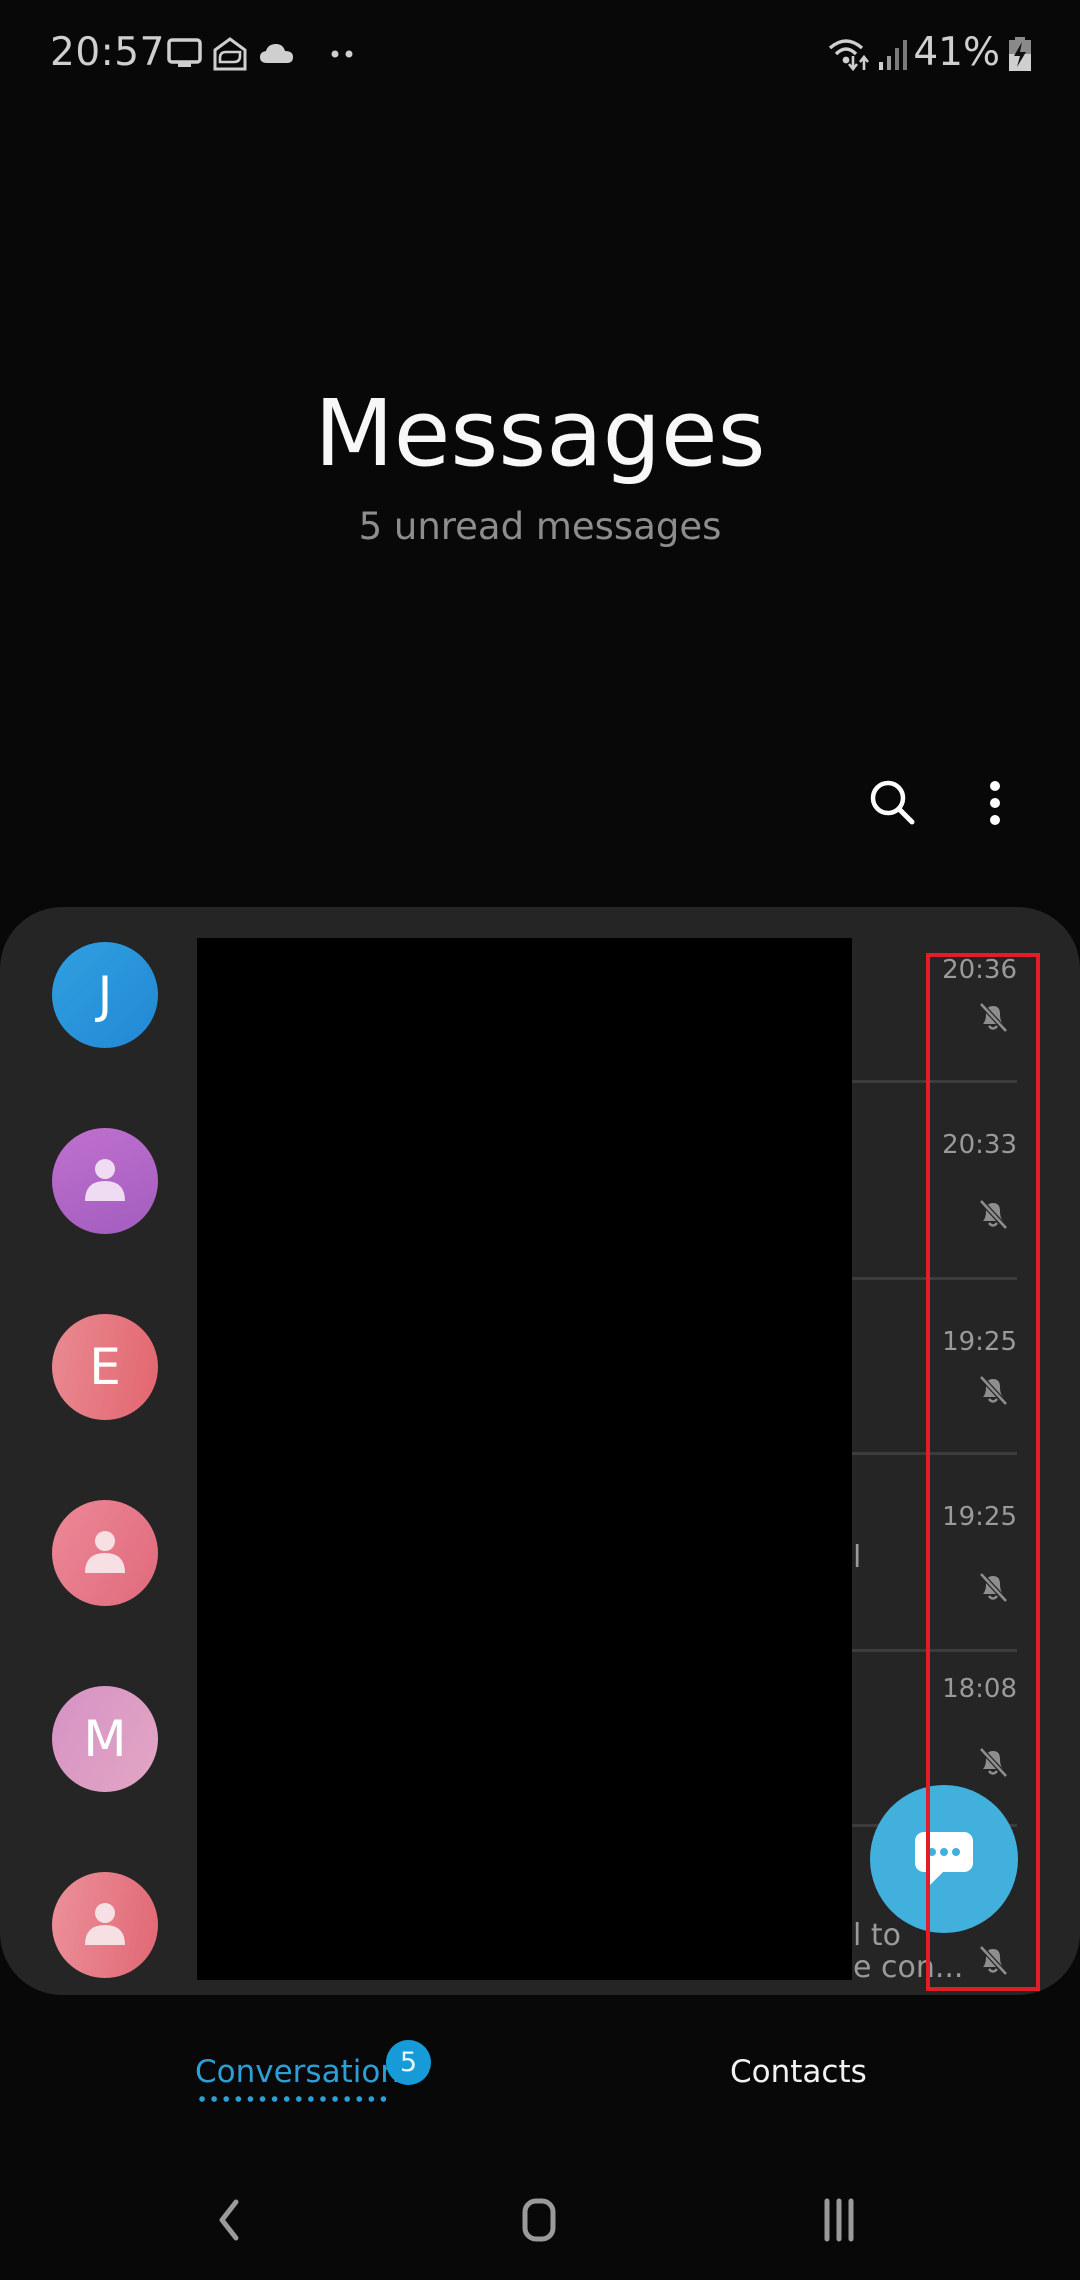 The height and width of the screenshot is (2280, 1080). I want to click on highlight-box, so click(983, 1472).